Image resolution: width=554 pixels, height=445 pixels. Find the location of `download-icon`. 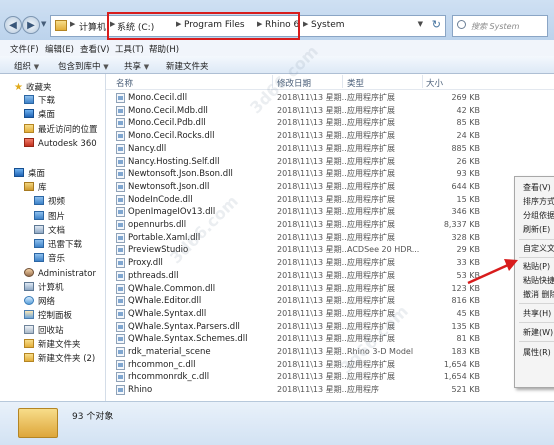

download-icon is located at coordinates (39, 243).